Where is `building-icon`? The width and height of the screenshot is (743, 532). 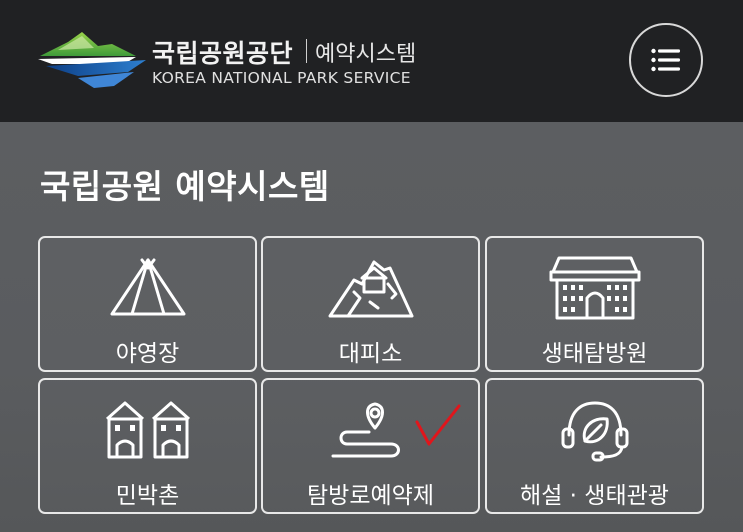 building-icon is located at coordinates (594, 288).